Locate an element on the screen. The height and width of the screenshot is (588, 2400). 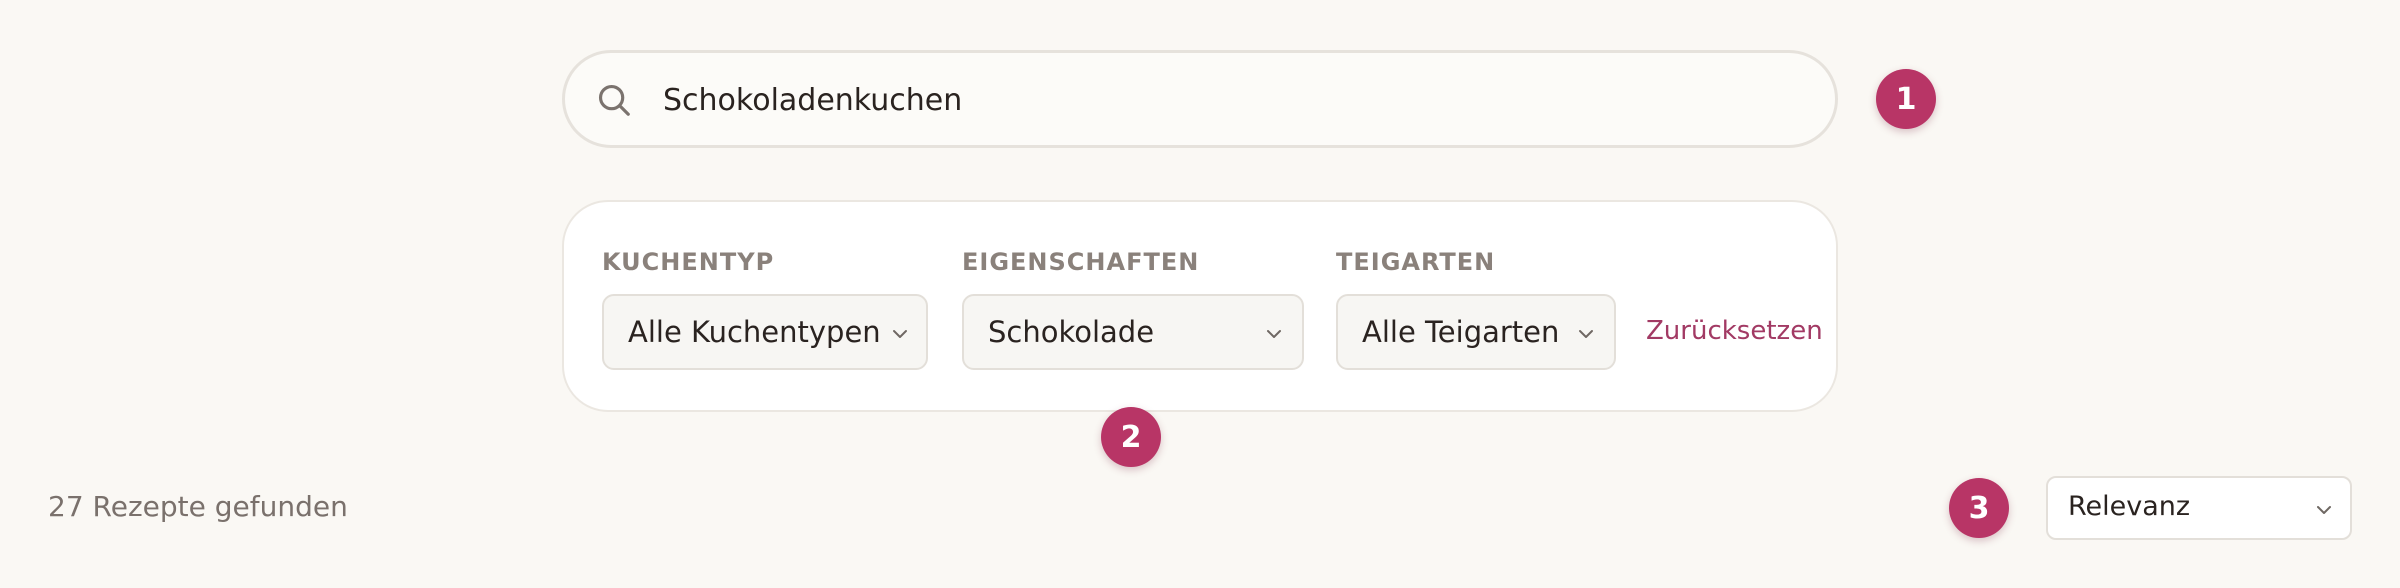
eigenschaften-select: Schokolade is located at coordinates (1133, 332).